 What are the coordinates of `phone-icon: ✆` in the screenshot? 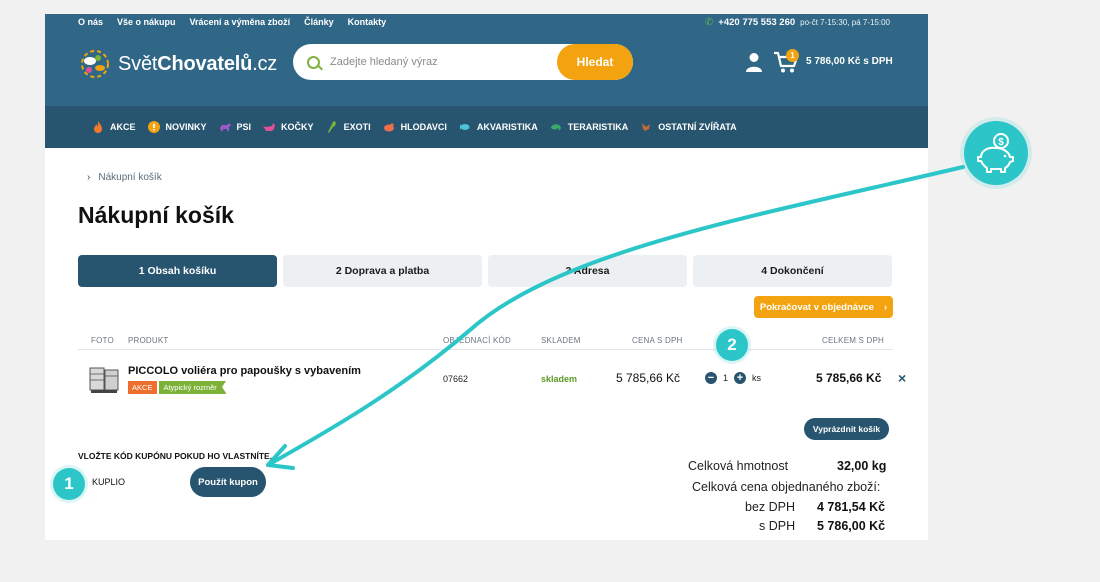 It's located at (709, 22).